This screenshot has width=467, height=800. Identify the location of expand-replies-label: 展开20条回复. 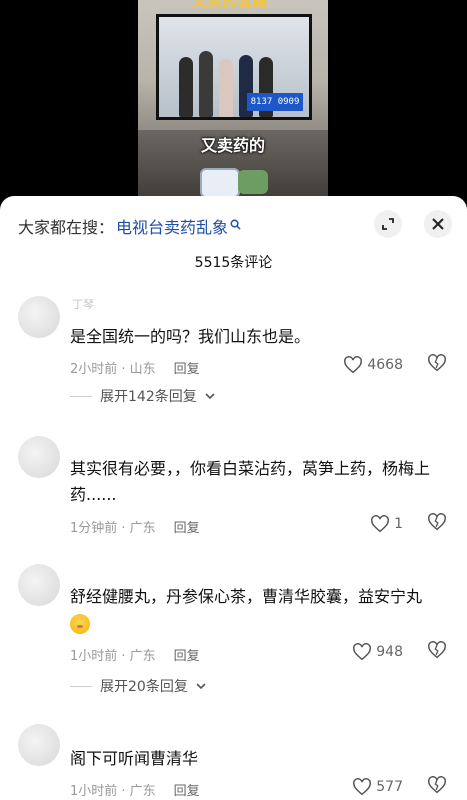
(144, 687).